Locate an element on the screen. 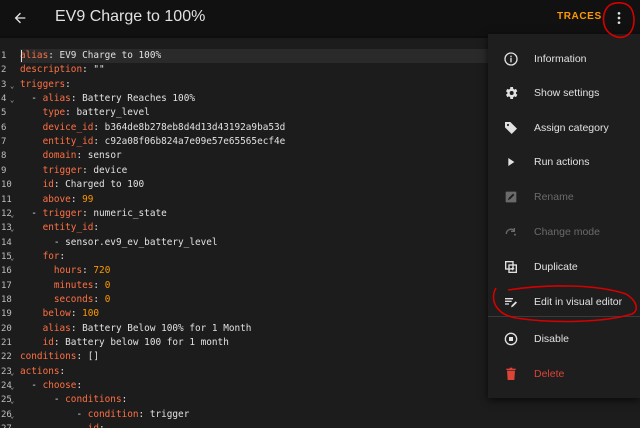 The height and width of the screenshot is (428, 640). code-line: for: is located at coordinates (43, 257).